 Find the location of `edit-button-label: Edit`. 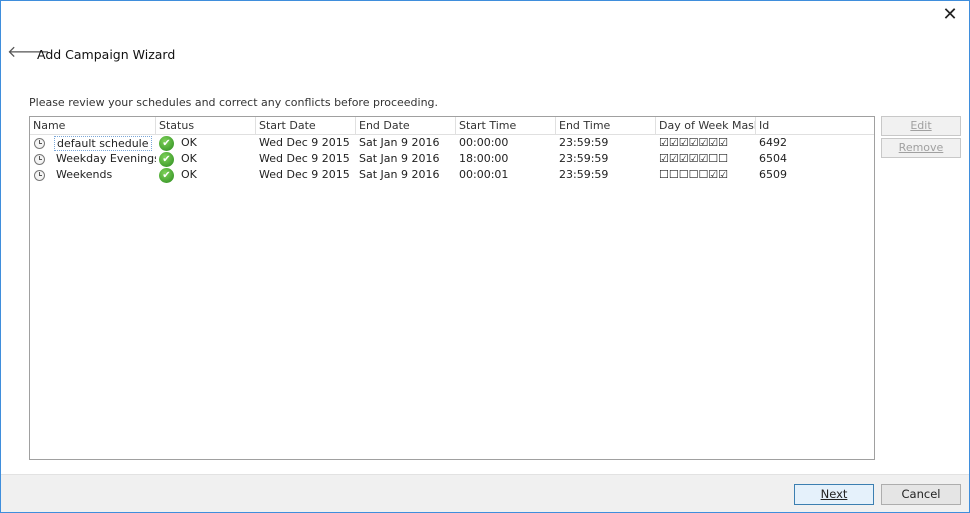

edit-button-label: Edit is located at coordinates (921, 125).